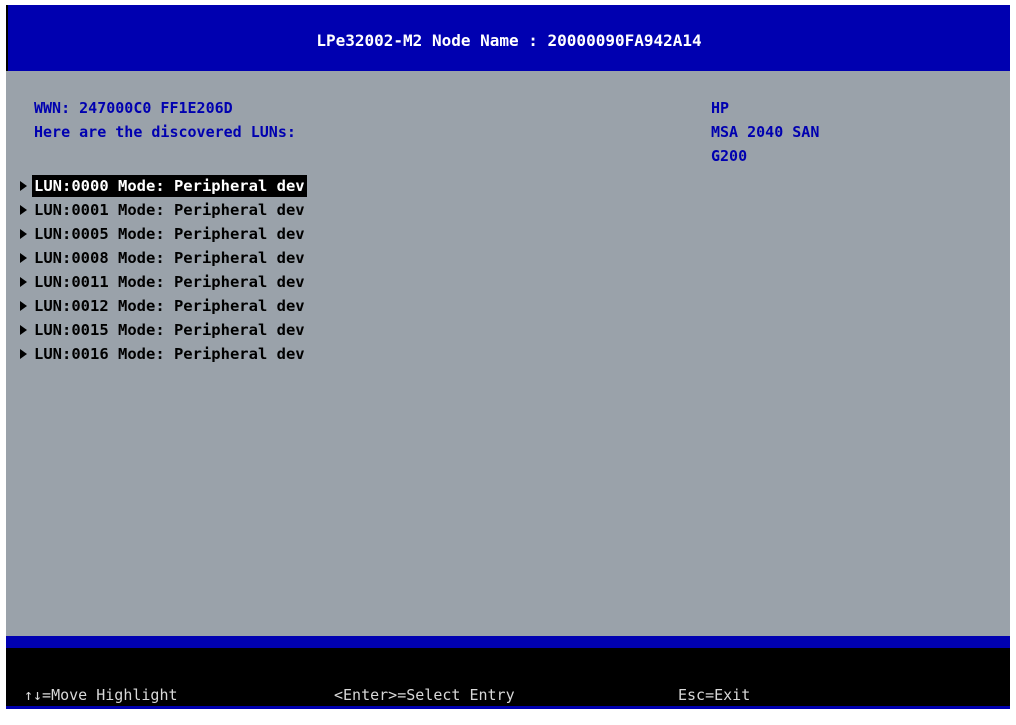 This screenshot has height=725, width=1016. What do you see at coordinates (424, 695) in the screenshot?
I see `select-entry-hint: <Enter>=Select Entry` at bounding box center [424, 695].